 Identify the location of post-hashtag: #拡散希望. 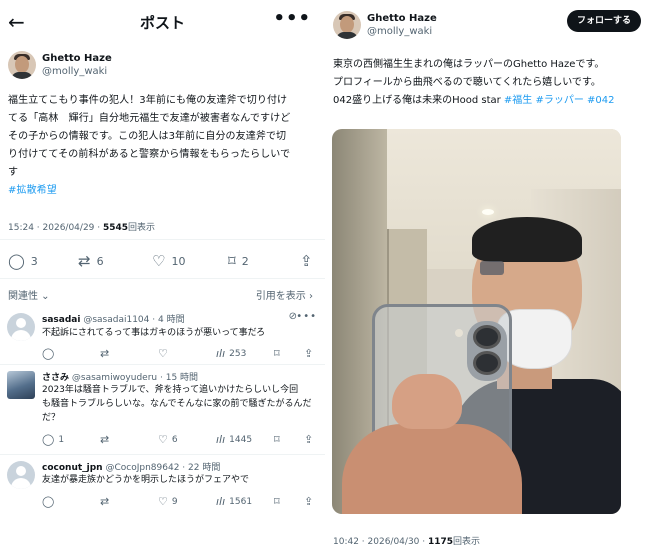
(162, 191).